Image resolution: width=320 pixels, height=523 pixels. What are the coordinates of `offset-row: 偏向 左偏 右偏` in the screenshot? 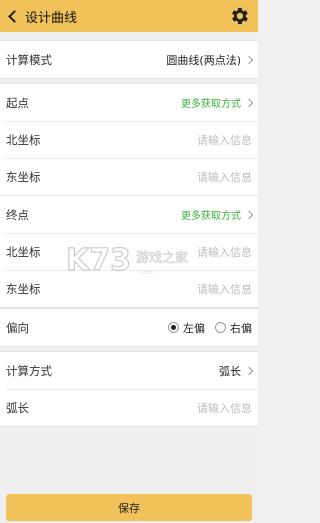 It's located at (129, 327).